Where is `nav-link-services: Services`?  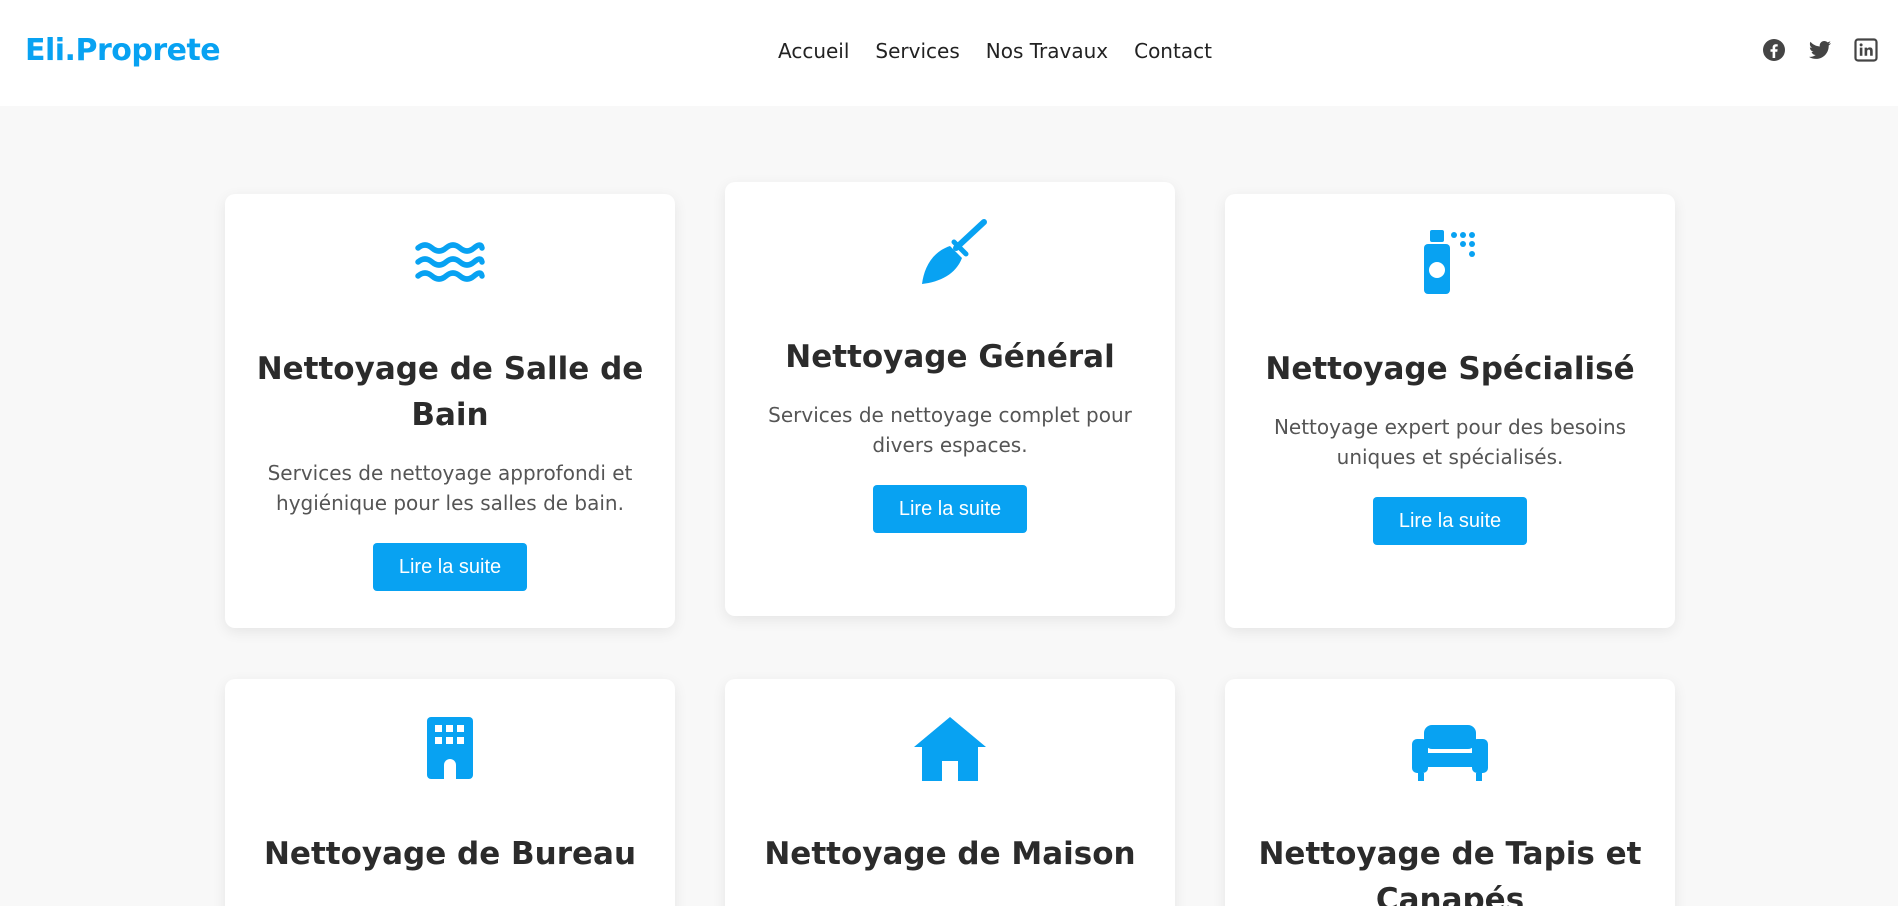 nav-link-services: Services is located at coordinates (917, 51).